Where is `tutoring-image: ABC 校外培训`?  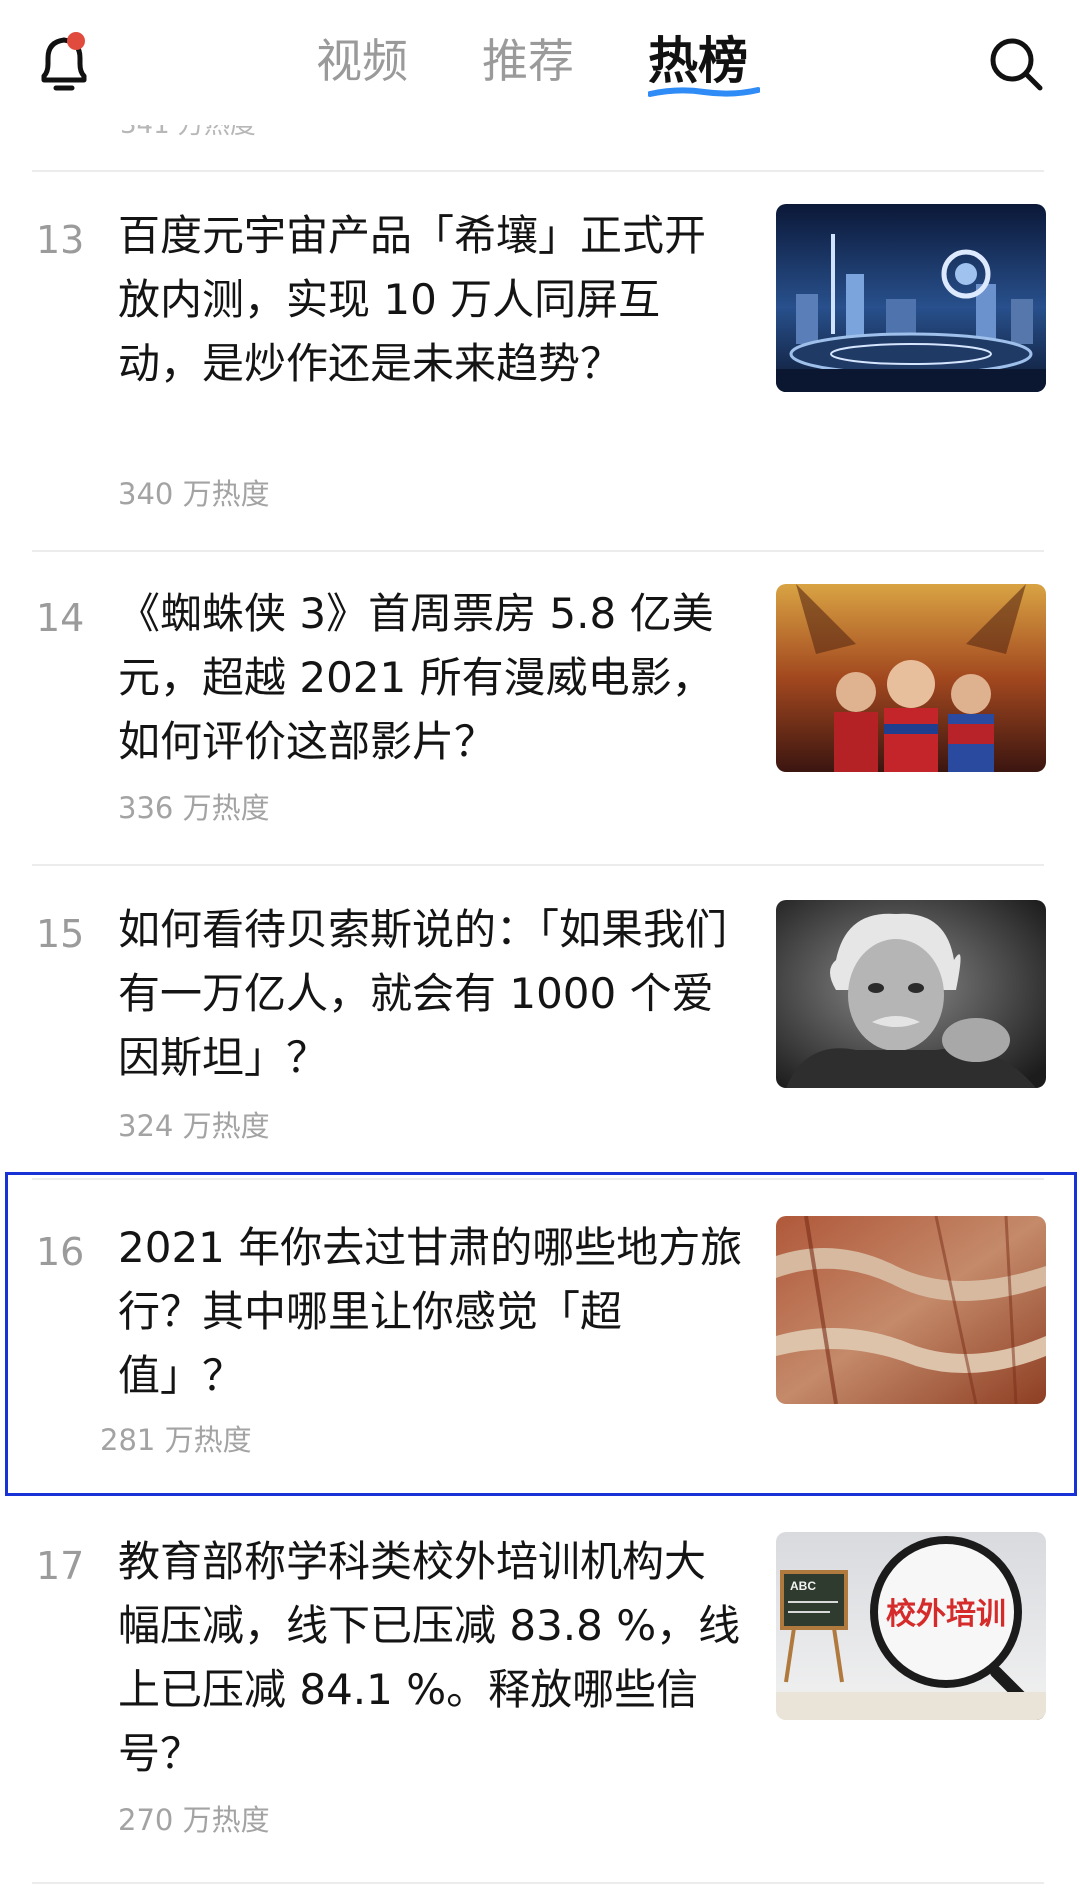 tutoring-image: ABC 校外培训 is located at coordinates (911, 1626).